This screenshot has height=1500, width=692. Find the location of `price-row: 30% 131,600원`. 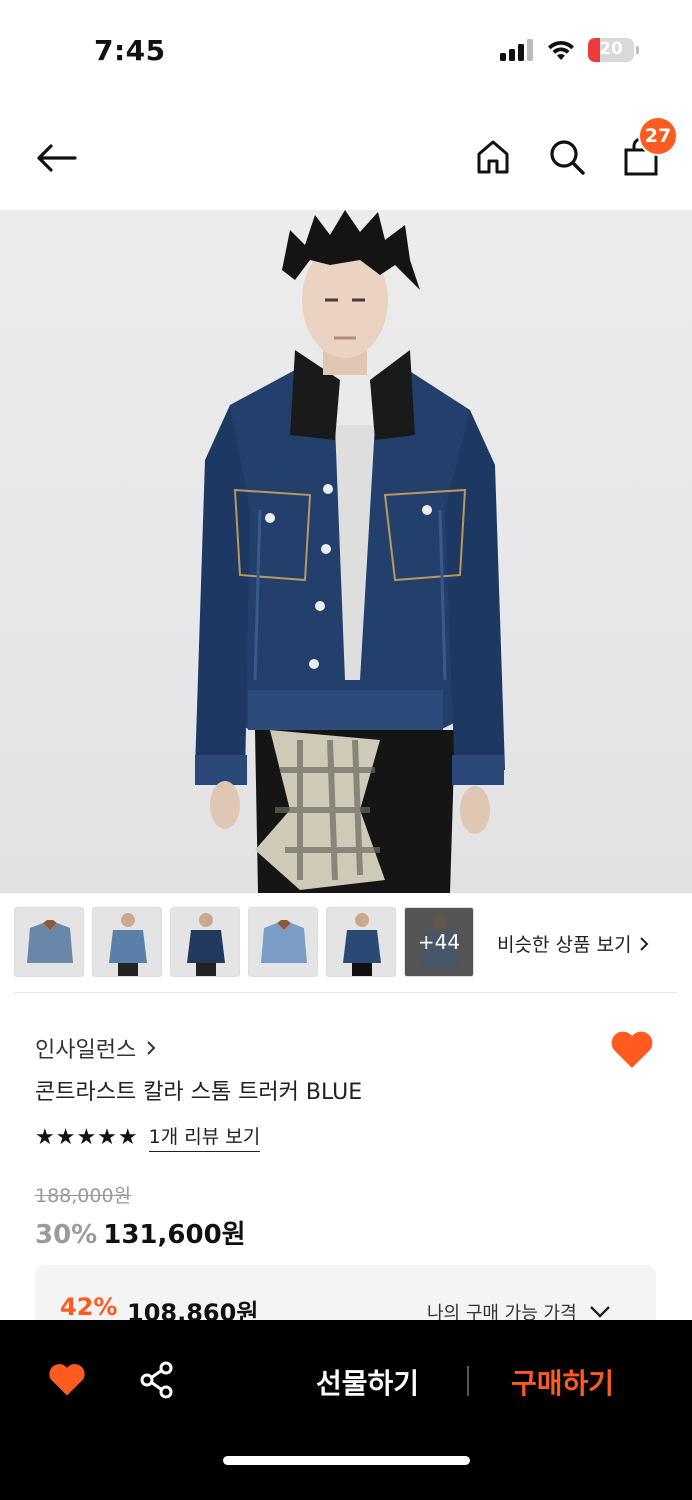

price-row: 30% 131,600원 is located at coordinates (140, 1232).